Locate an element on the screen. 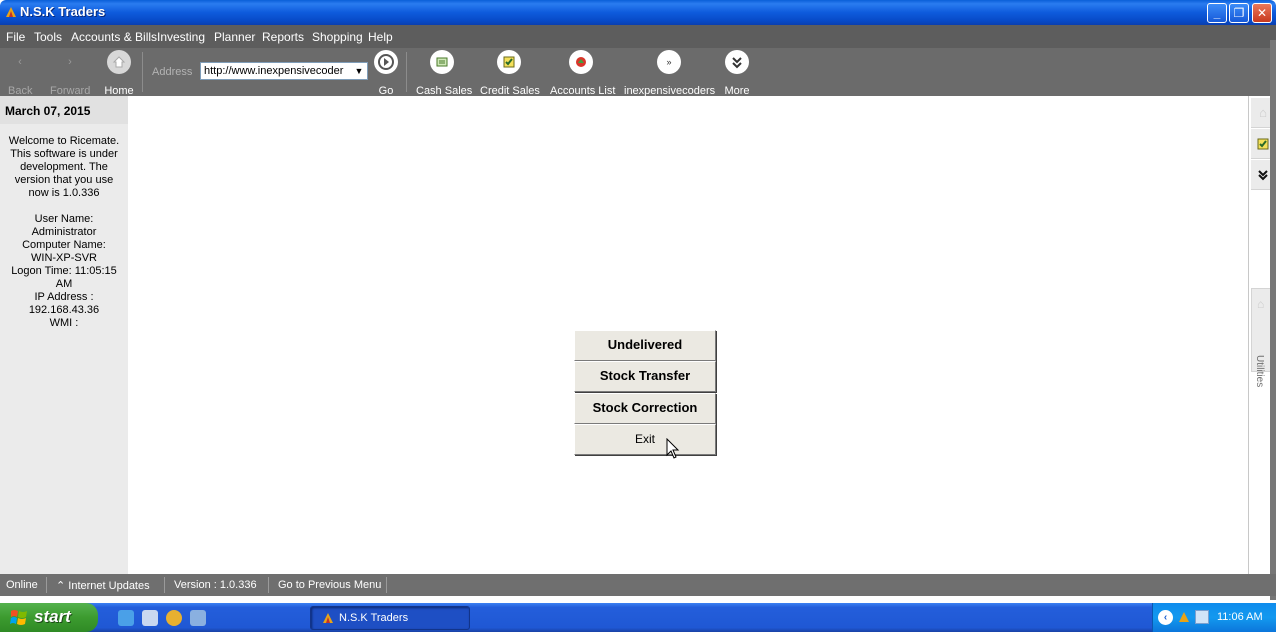 The width and height of the screenshot is (1276, 632). exit-button: Exit is located at coordinates (645, 439).